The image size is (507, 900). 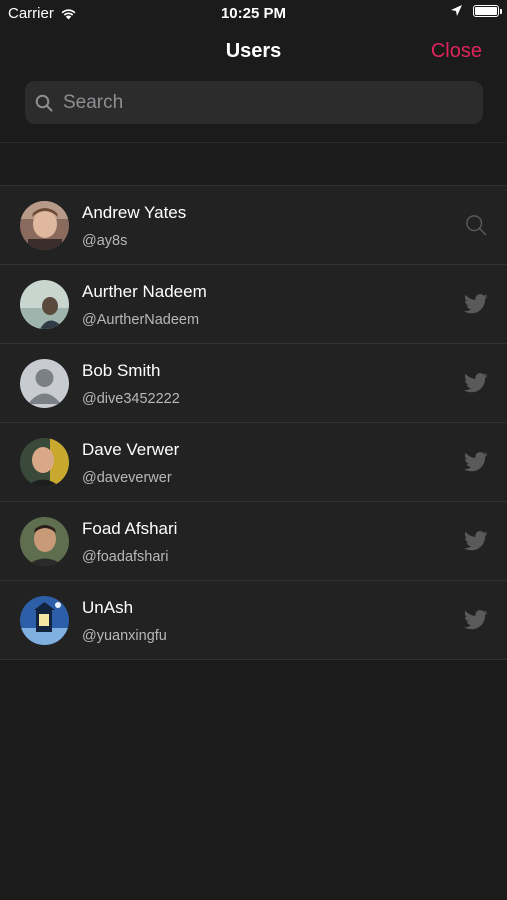 I want to click on user-handle: @AurtherNadeem, so click(x=141, y=320).